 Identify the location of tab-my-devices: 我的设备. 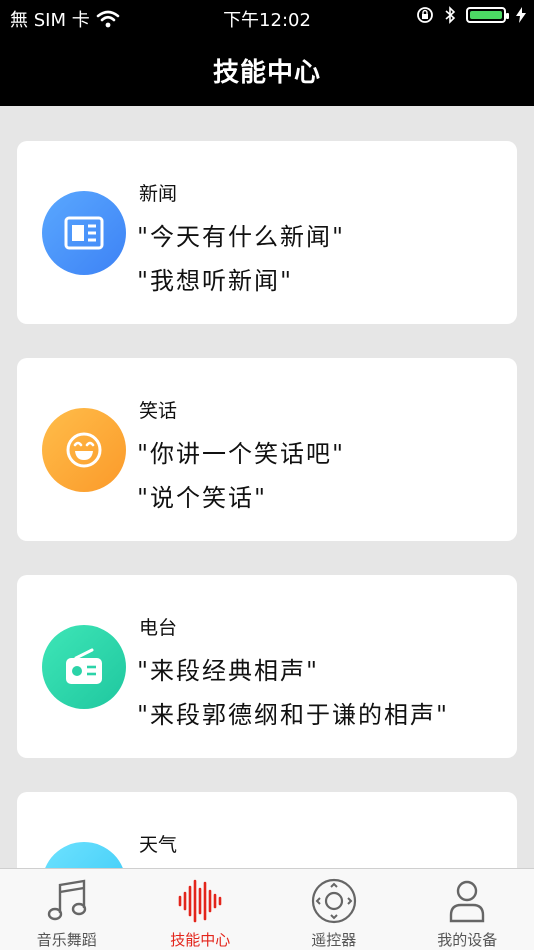
(467, 909).